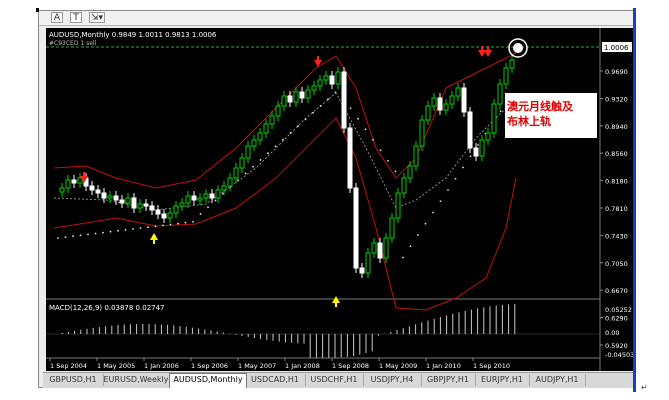  I want to click on text-tool-button: T, so click(76, 17).